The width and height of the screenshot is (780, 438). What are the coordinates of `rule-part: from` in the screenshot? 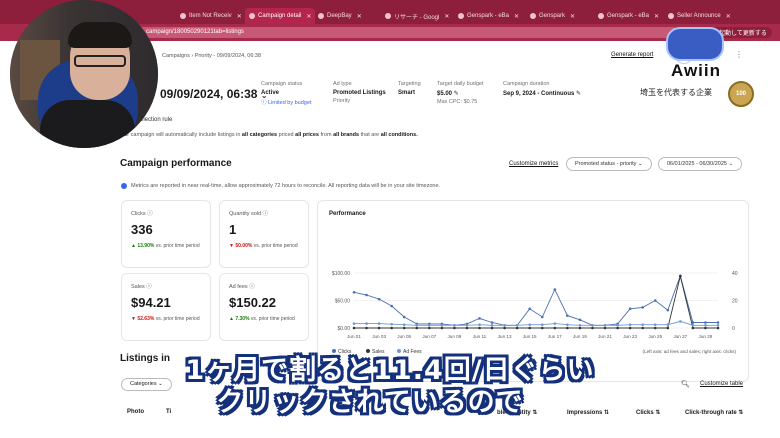 It's located at (326, 135).